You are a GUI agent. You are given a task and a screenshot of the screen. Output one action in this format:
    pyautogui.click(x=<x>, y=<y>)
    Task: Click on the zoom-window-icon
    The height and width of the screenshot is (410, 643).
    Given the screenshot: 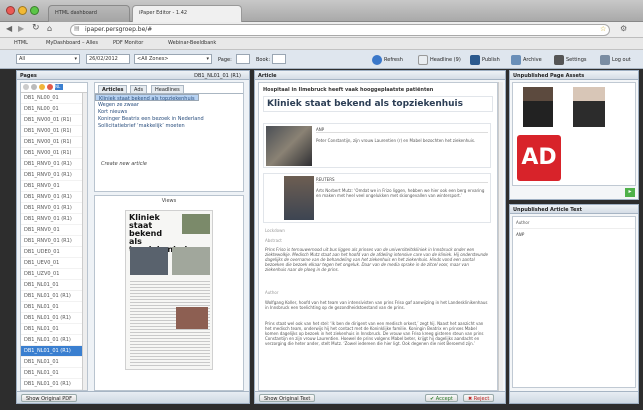 What is the action you would take?
    pyautogui.click(x=34, y=10)
    